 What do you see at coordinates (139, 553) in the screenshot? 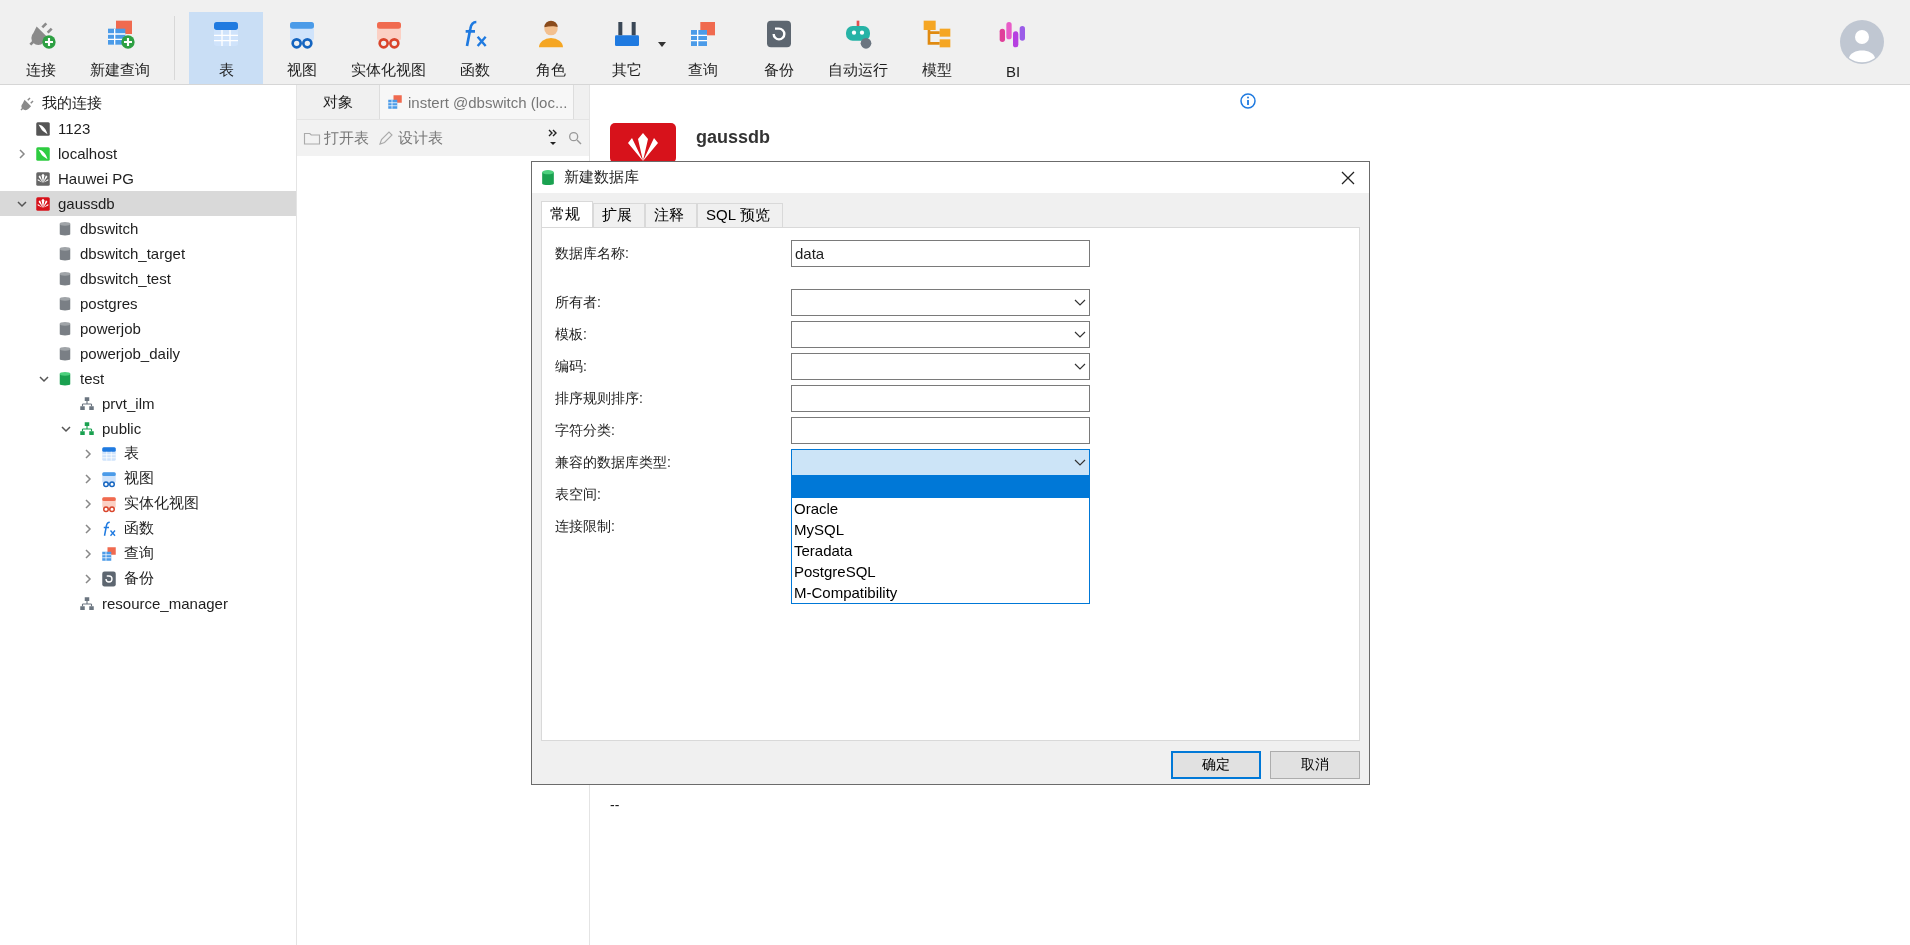
I see `tree-item-label: 查询` at bounding box center [139, 553].